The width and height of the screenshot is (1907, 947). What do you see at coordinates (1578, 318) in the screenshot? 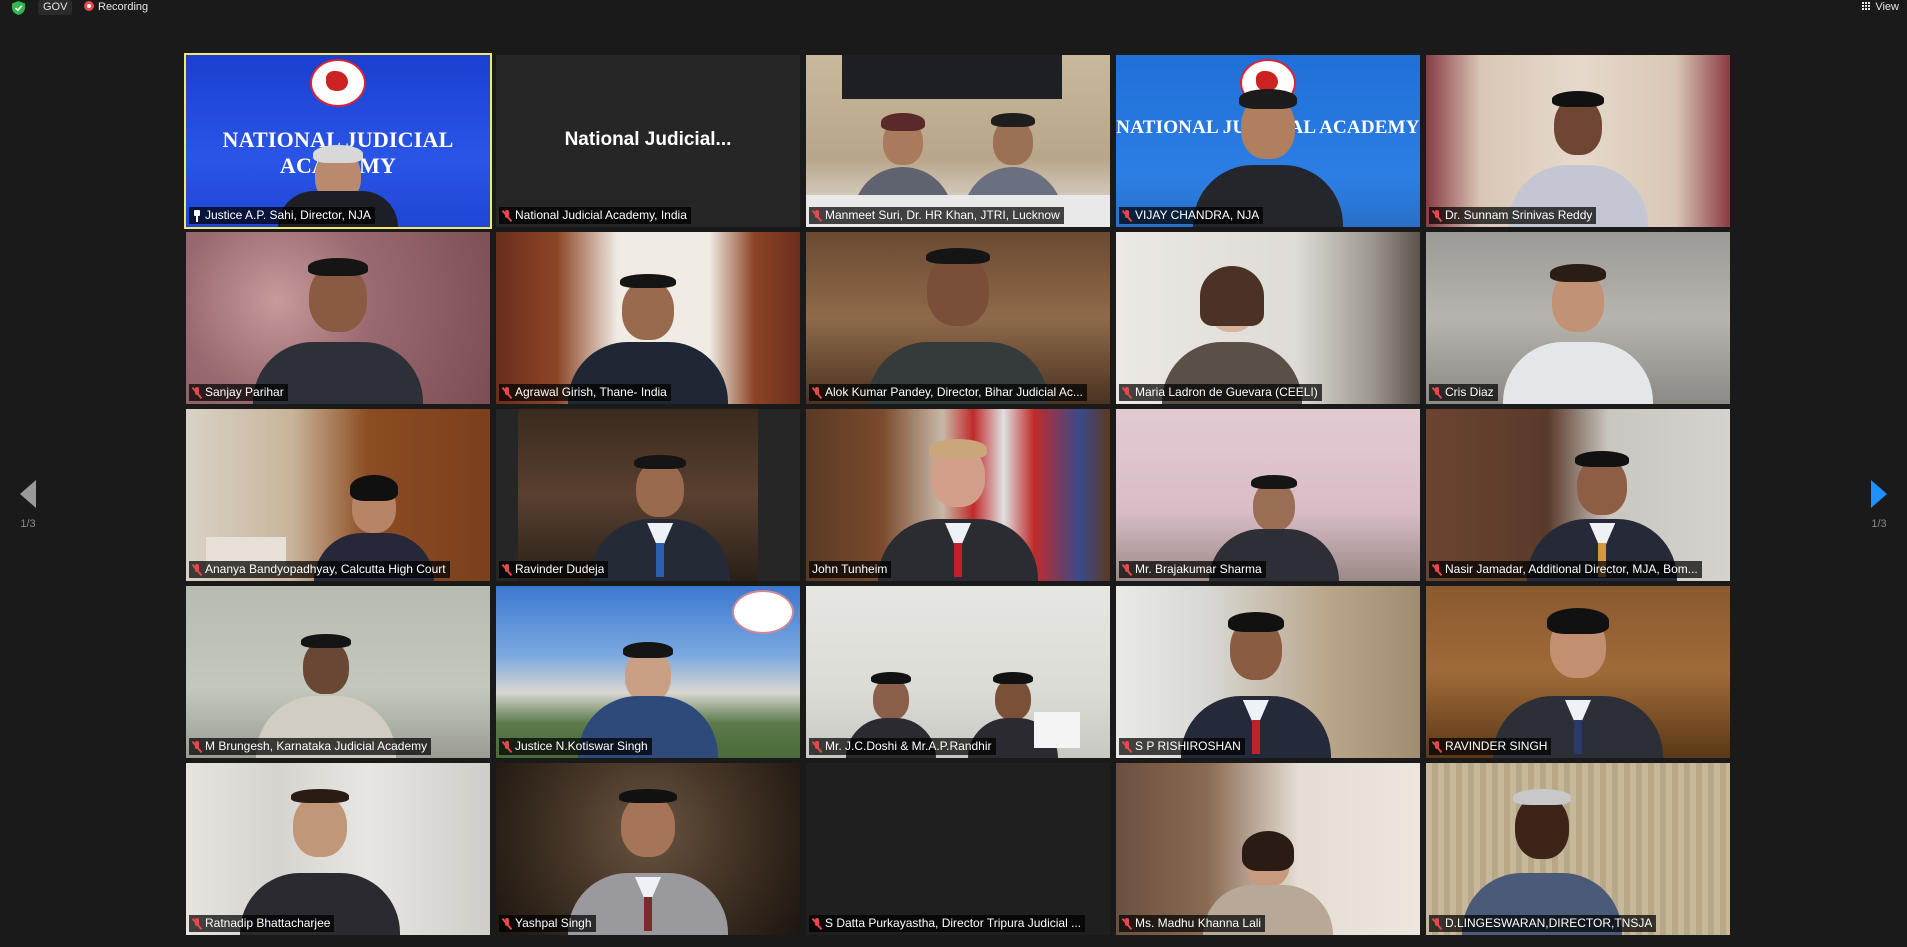
I see `video-tile: Cris Diaz` at bounding box center [1578, 318].